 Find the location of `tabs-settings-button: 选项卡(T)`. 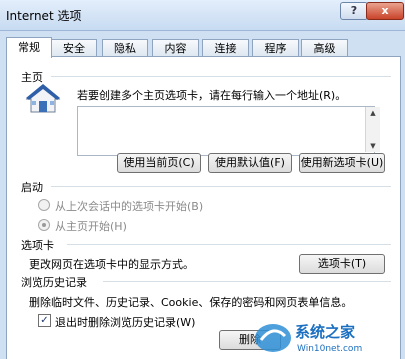

tabs-settings-button: 选项卡(T) is located at coordinates (342, 264).